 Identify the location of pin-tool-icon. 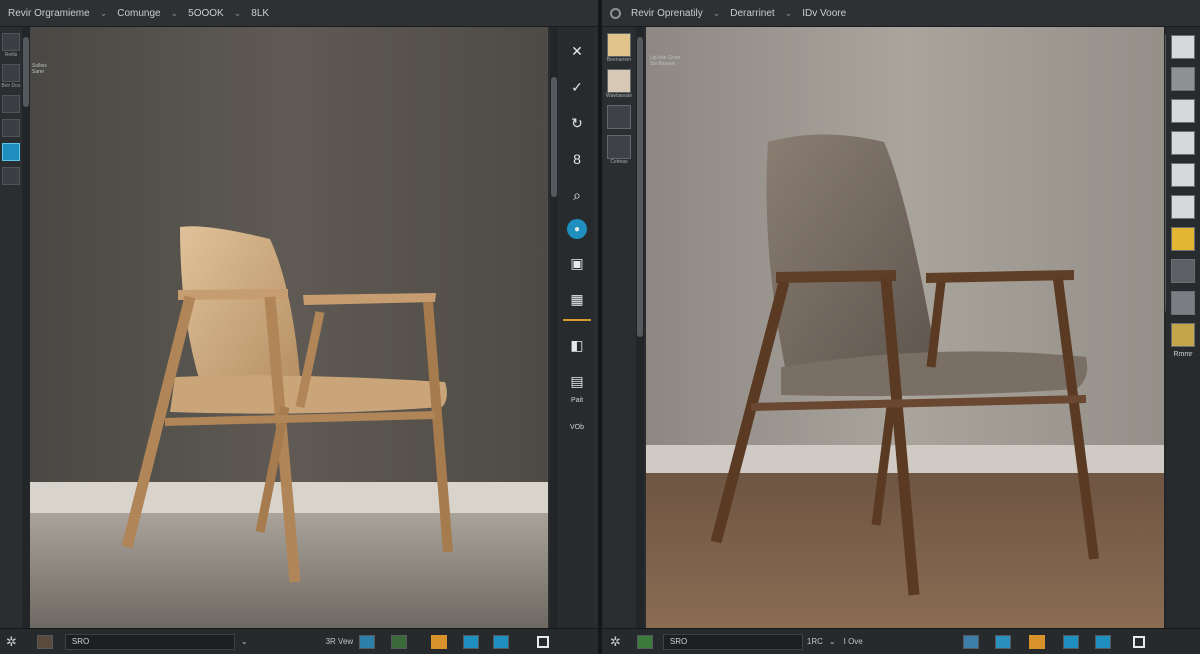
(11, 104).